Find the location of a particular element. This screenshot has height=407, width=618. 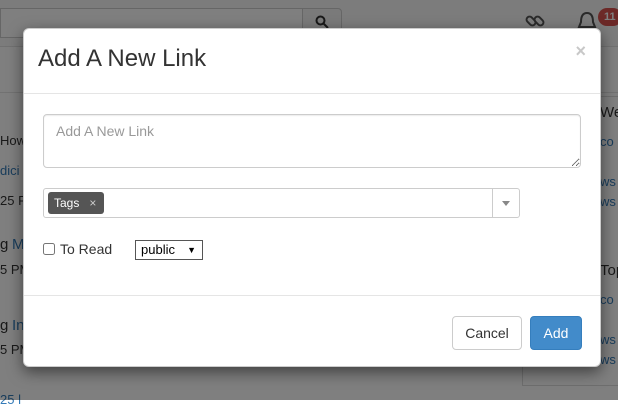

modal-title: Add A New Link is located at coordinates (122, 58).